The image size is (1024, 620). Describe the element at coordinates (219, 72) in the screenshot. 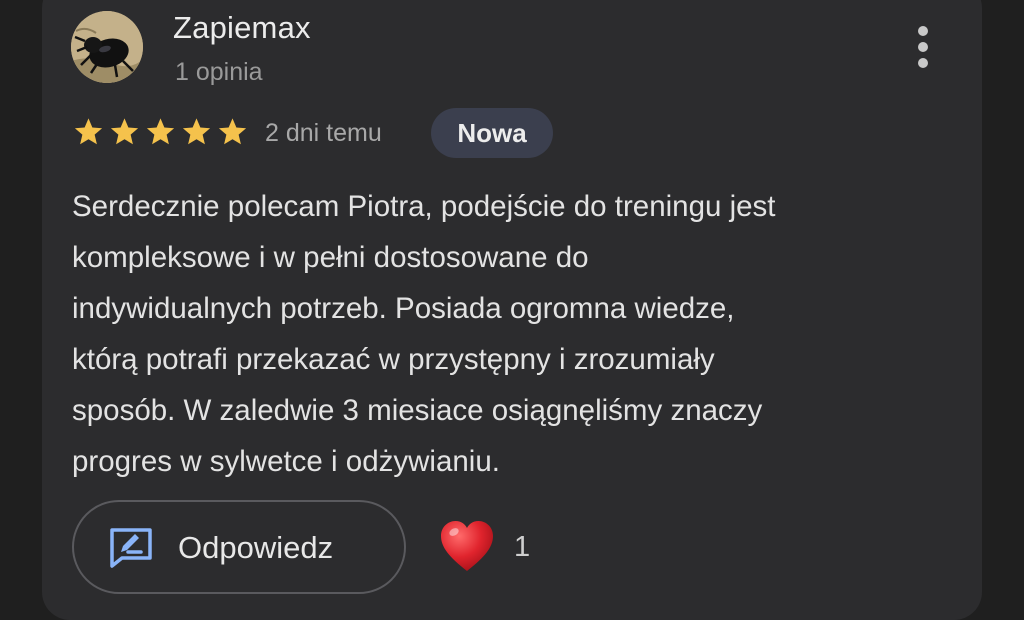

I see `author-review-count: 1 opinia` at that location.